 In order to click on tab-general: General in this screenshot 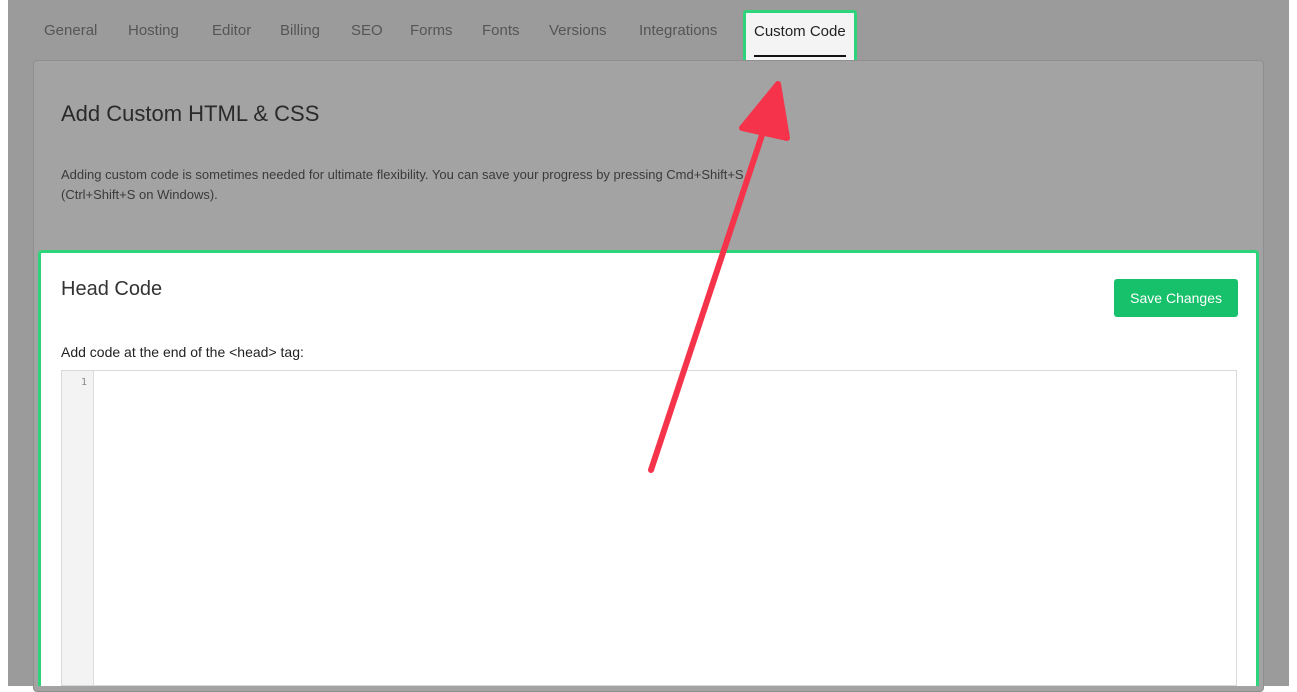, I will do `click(70, 30)`.